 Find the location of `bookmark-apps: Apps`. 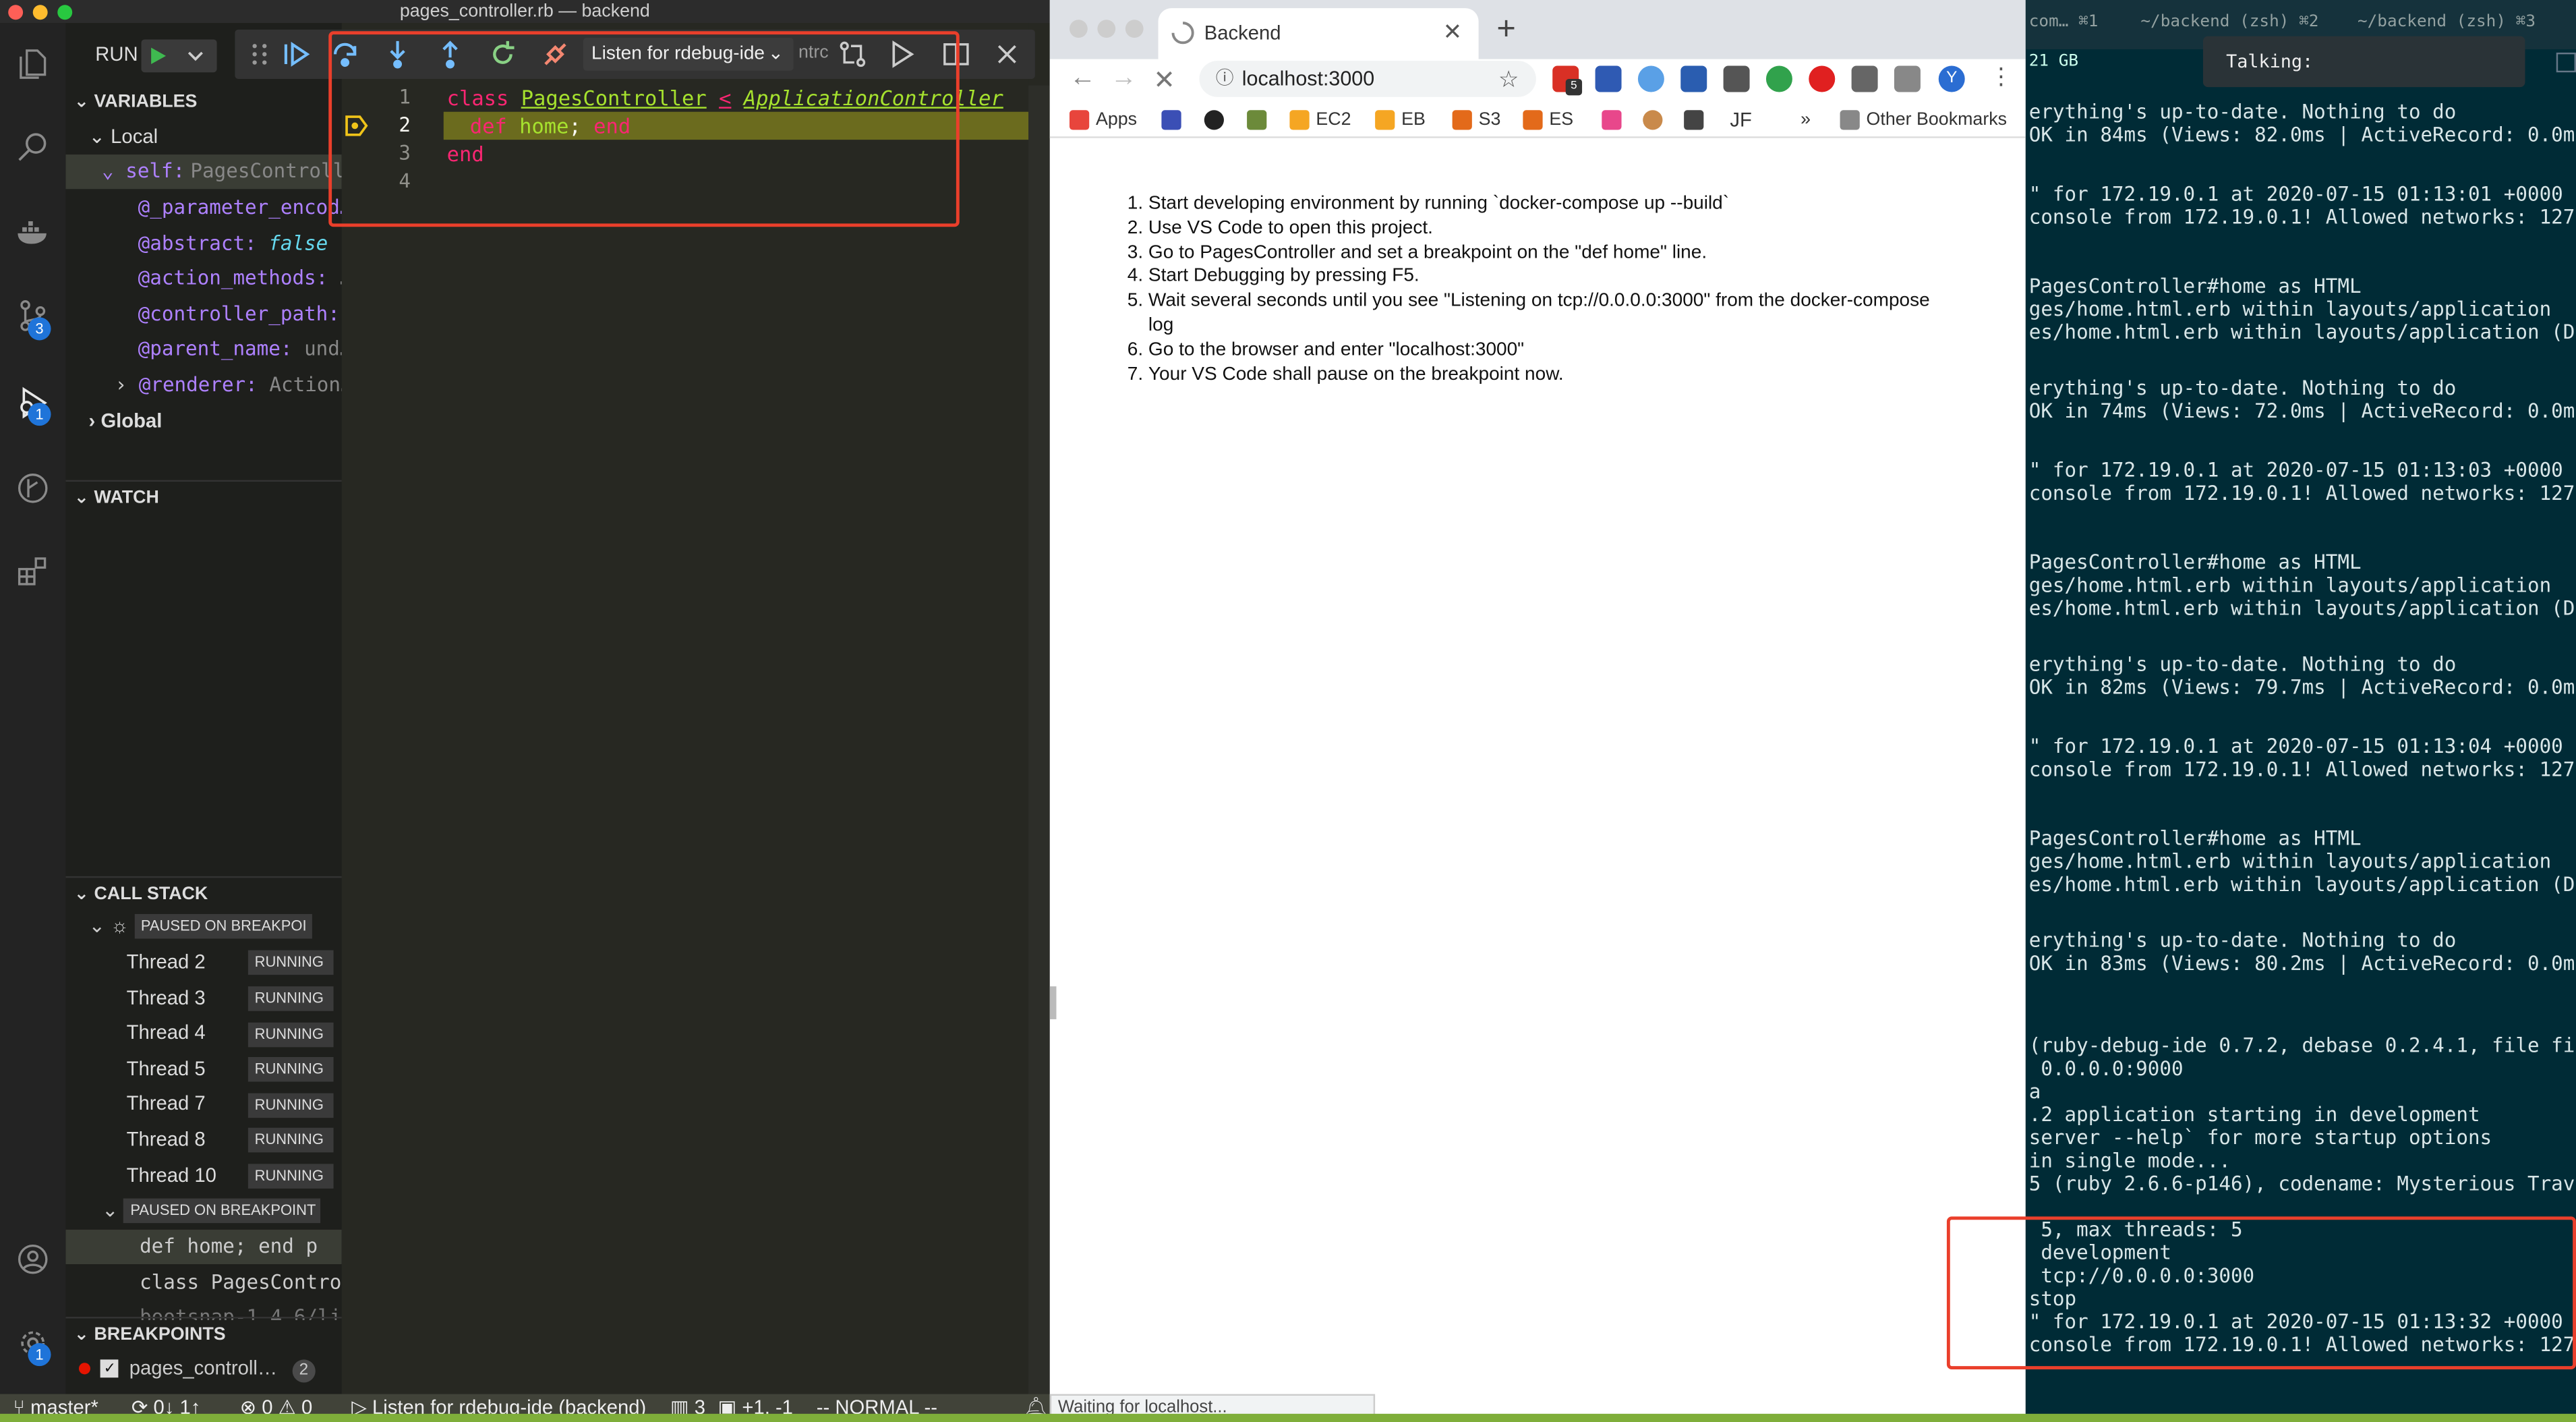

bookmark-apps: Apps is located at coordinates (1103, 120).